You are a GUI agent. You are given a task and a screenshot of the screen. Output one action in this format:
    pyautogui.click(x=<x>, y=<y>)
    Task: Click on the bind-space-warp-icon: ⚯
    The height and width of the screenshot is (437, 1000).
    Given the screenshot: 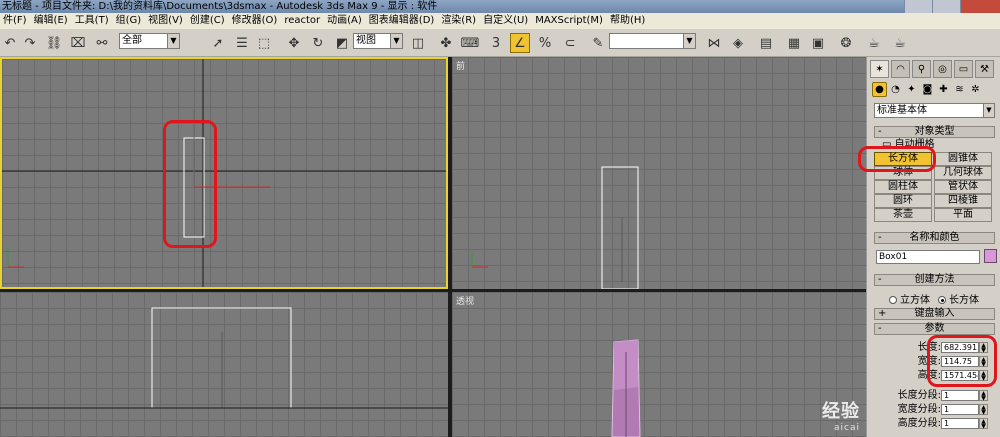 What is the action you would take?
    pyautogui.click(x=102, y=43)
    